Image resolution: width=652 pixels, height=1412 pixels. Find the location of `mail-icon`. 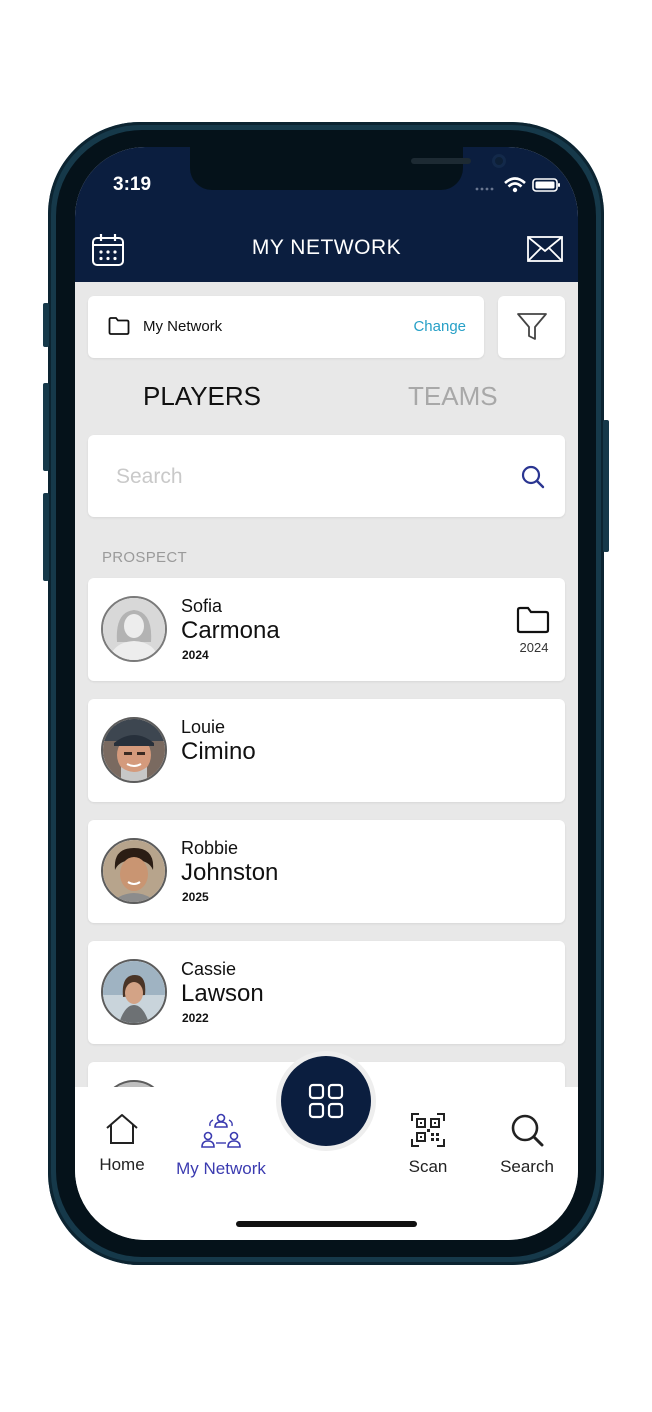

mail-icon is located at coordinates (545, 251).